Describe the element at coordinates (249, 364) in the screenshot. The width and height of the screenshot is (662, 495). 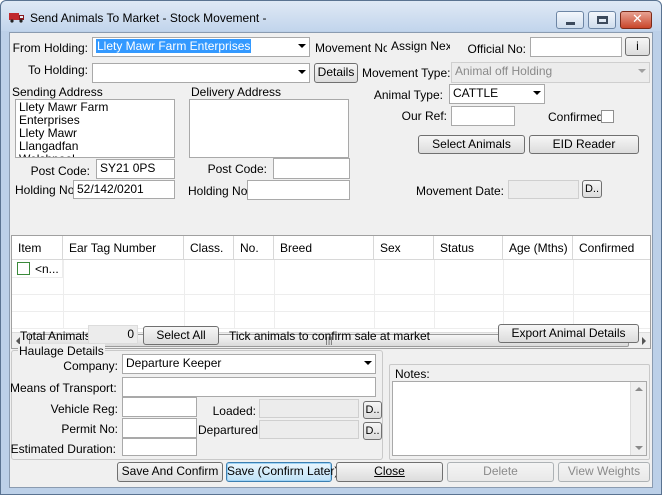
I see `company-select: Departure Keeper` at that location.